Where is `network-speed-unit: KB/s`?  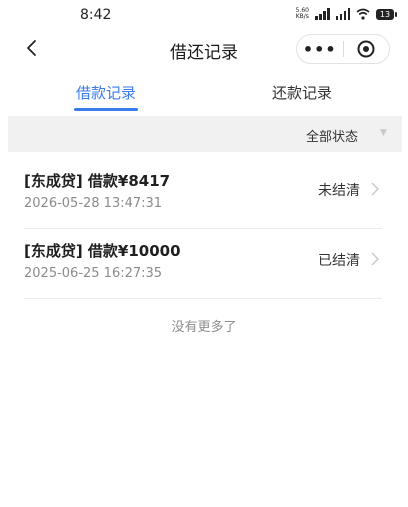 network-speed-unit: KB/s is located at coordinates (302, 16).